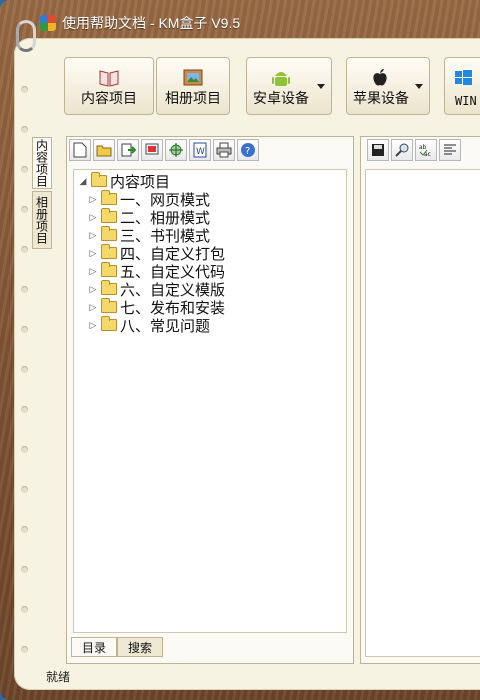 Image resolution: width=480 pixels, height=700 pixels. I want to click on album-project-button: 相册项目, so click(193, 86).